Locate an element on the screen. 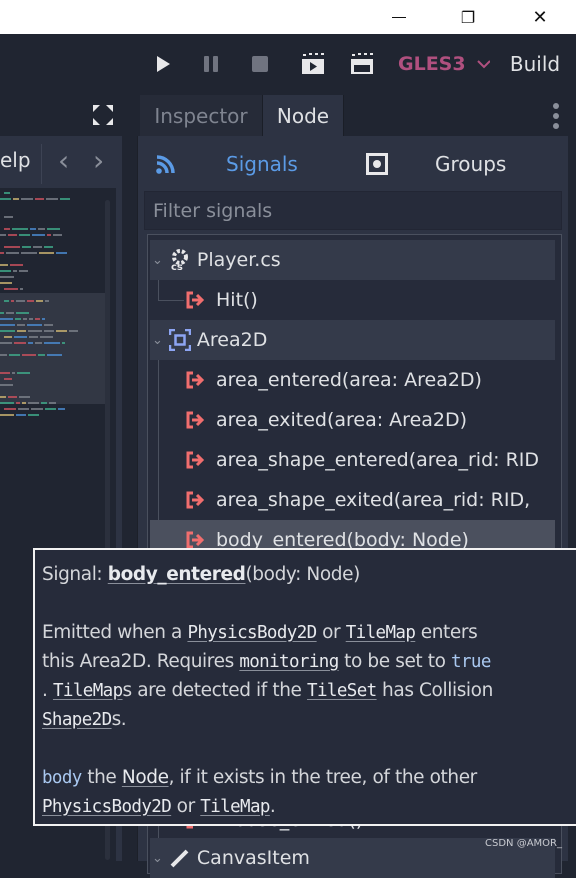 The width and height of the screenshot is (576, 878). renderer-dropdown: GLES3 is located at coordinates (444, 64).